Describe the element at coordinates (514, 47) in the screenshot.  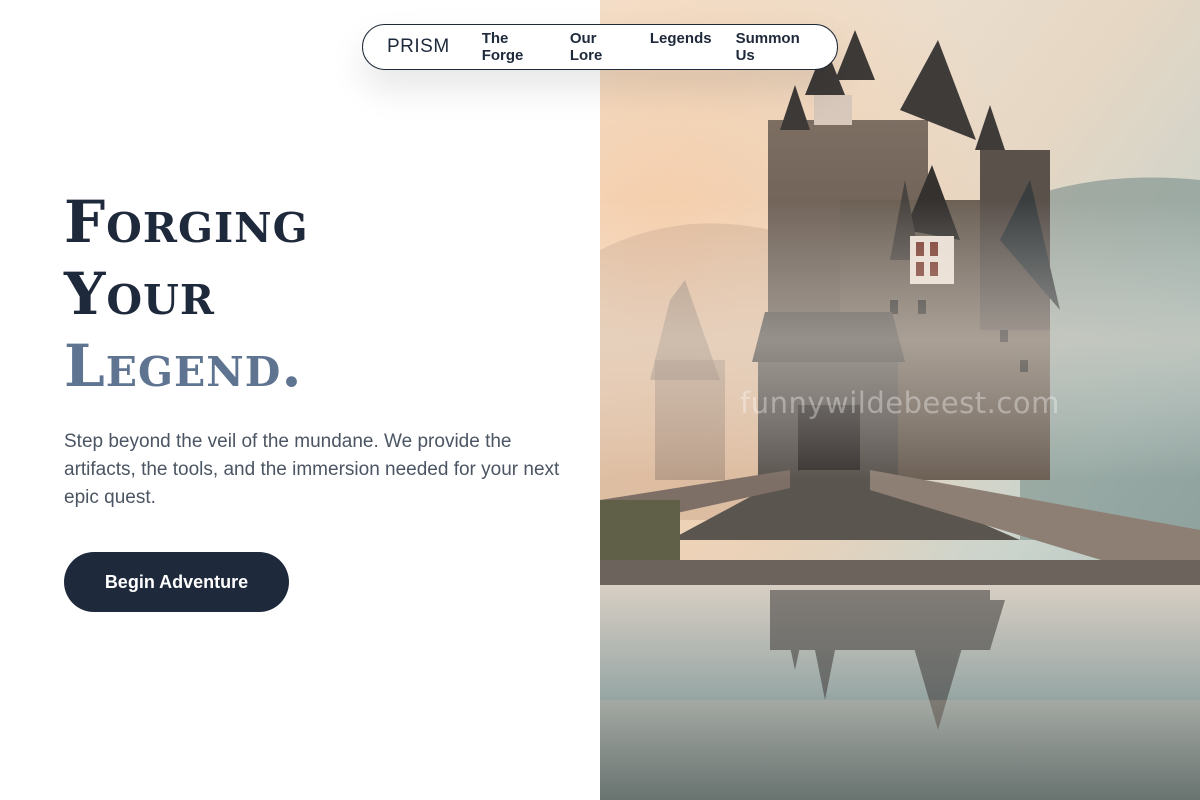
I see `nav-link-the-forge: The Forge` at that location.